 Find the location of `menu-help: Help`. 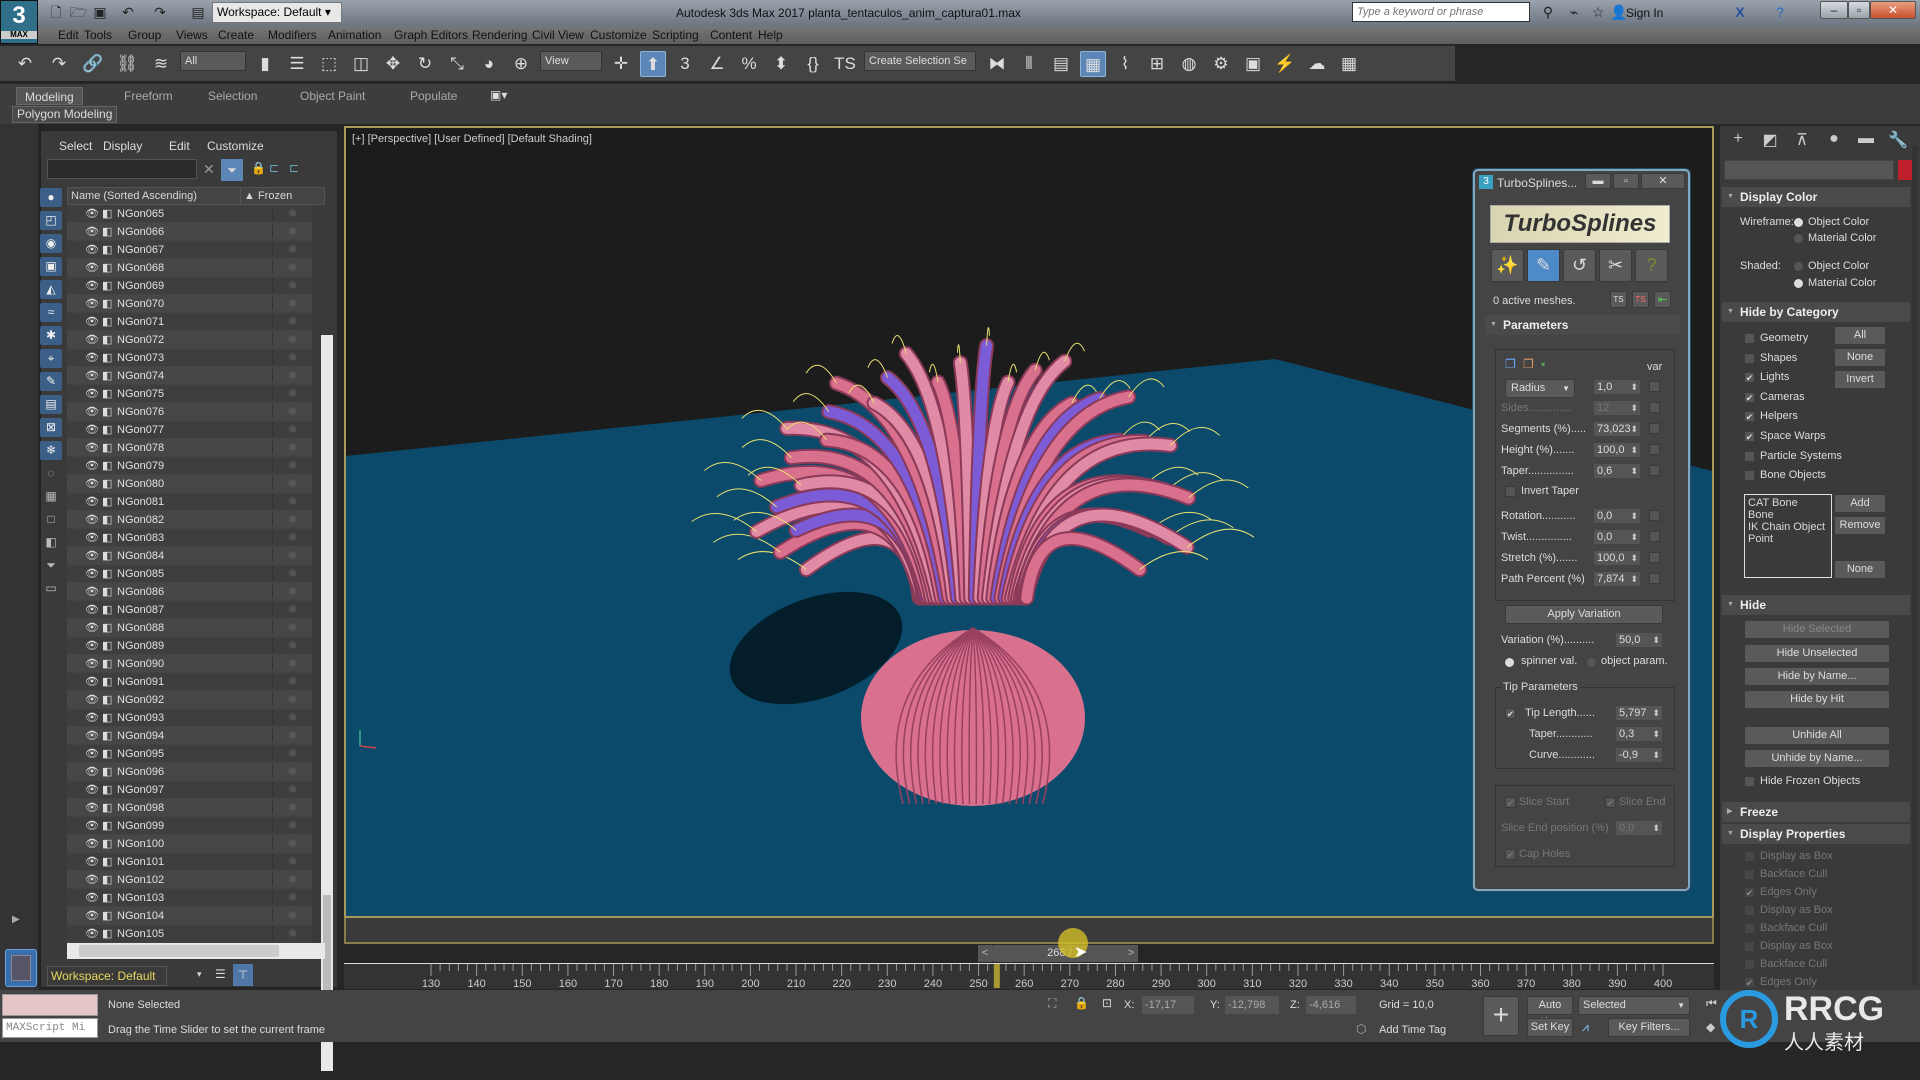

menu-help: Help is located at coordinates (770, 35).